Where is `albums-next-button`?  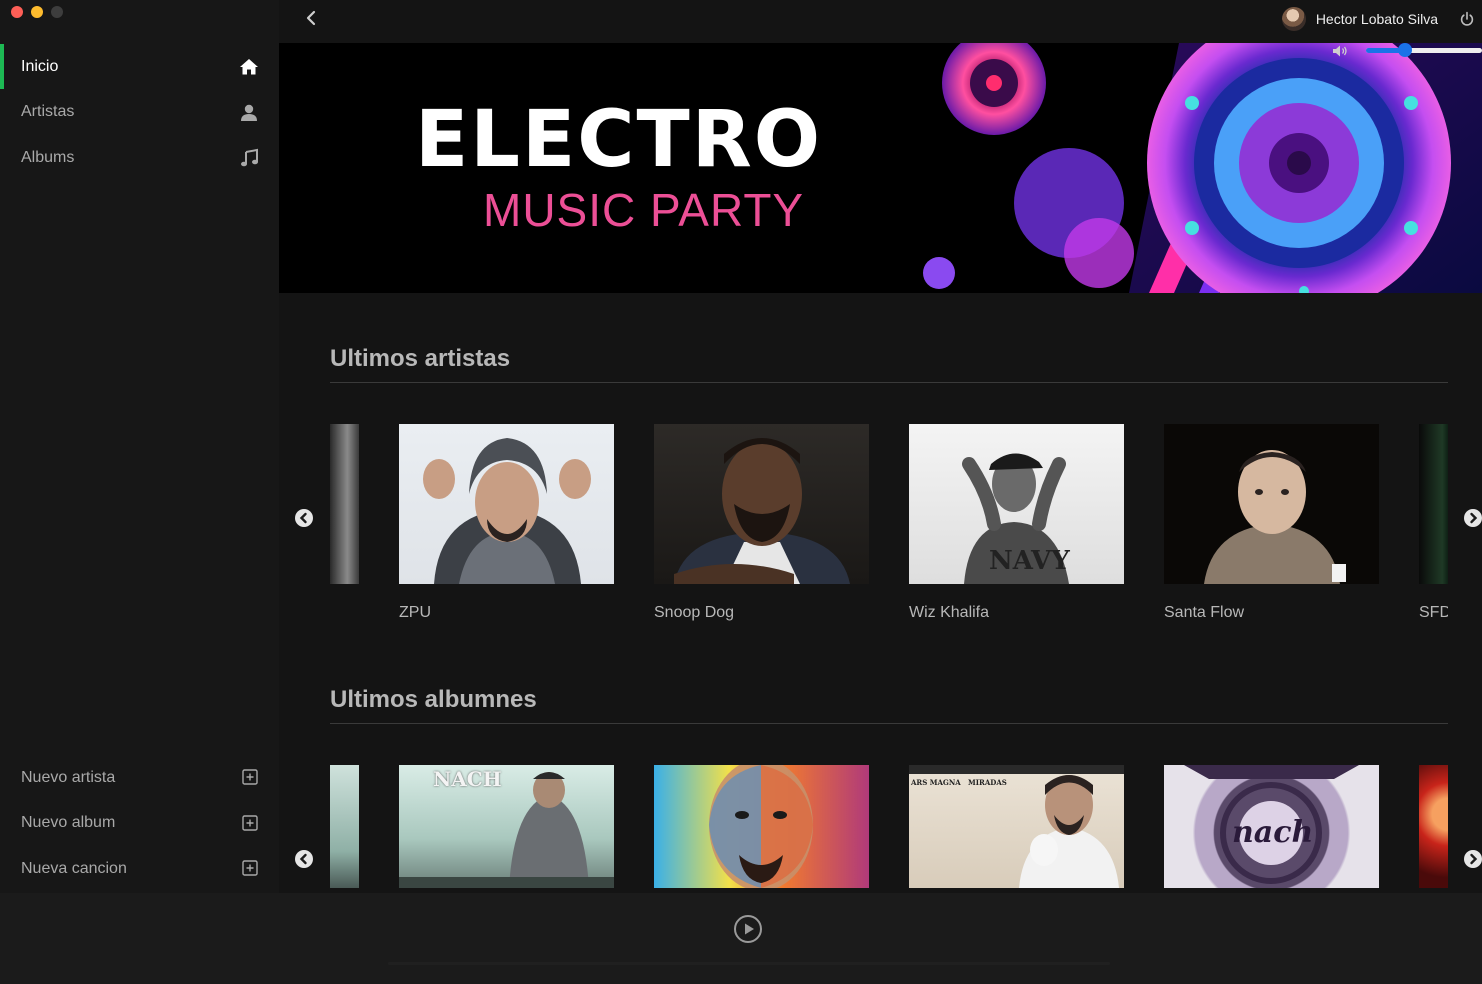
albums-next-button is located at coordinates (1473, 859).